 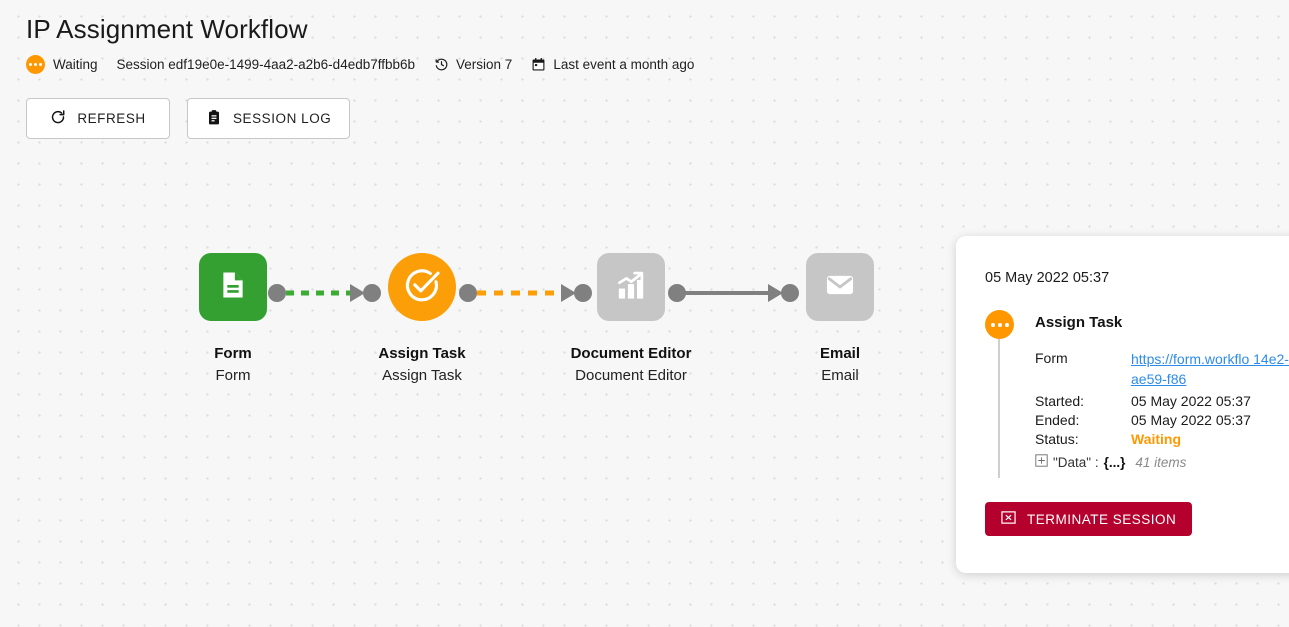 What do you see at coordinates (631, 353) in the screenshot?
I see `node-title: Document Editor` at bounding box center [631, 353].